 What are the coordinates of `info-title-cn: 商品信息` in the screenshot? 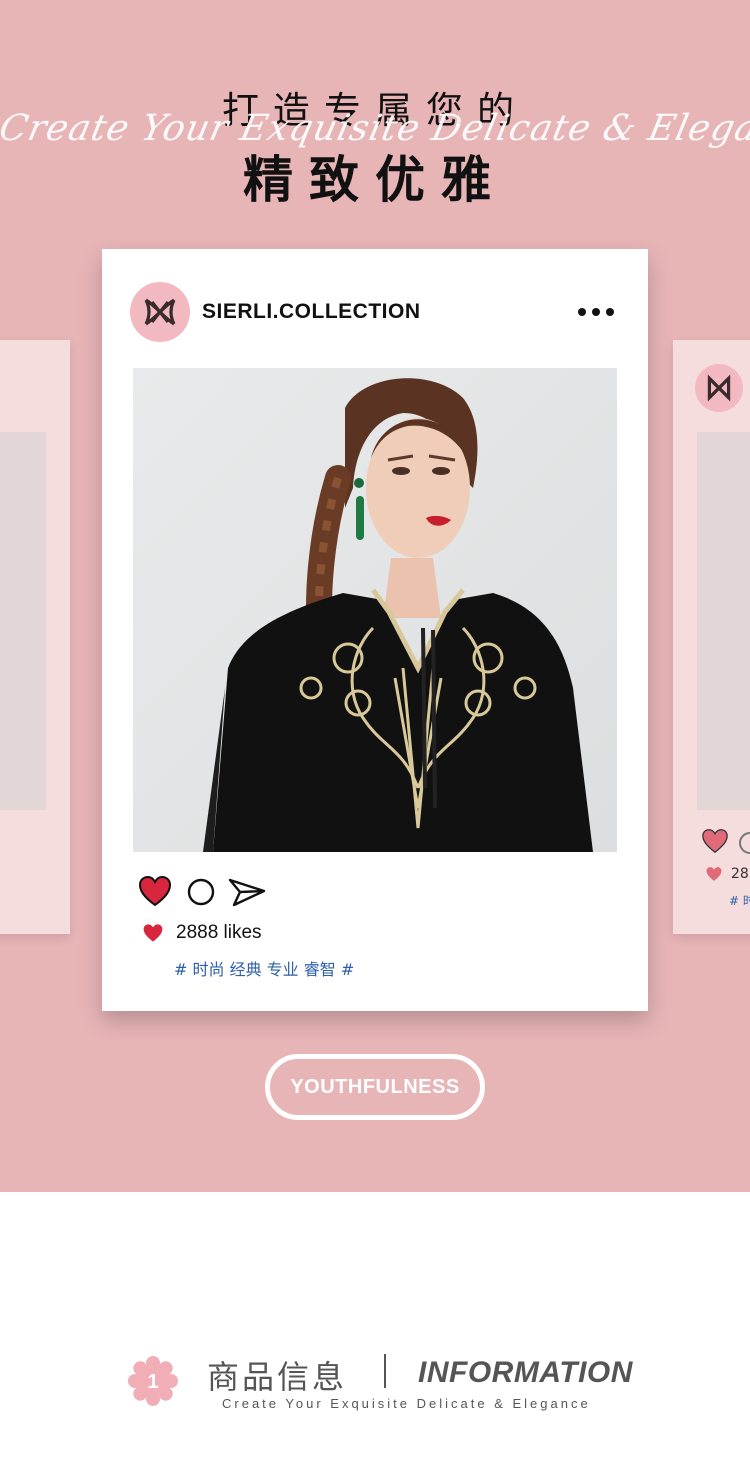 It's located at (277, 1377).